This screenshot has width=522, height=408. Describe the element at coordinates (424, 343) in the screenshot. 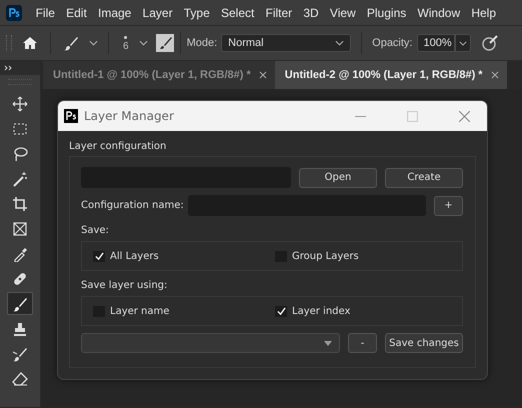

I see `save-changes-button: Save changes` at that location.